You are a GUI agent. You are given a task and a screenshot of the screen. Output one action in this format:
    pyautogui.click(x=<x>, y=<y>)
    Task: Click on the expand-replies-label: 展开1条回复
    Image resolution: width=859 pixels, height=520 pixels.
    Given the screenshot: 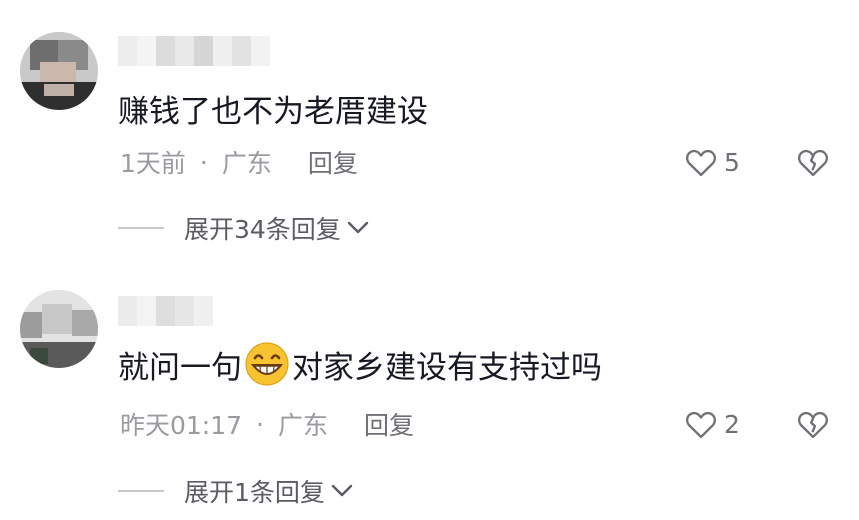 What is the action you would take?
    pyautogui.click(x=254, y=492)
    